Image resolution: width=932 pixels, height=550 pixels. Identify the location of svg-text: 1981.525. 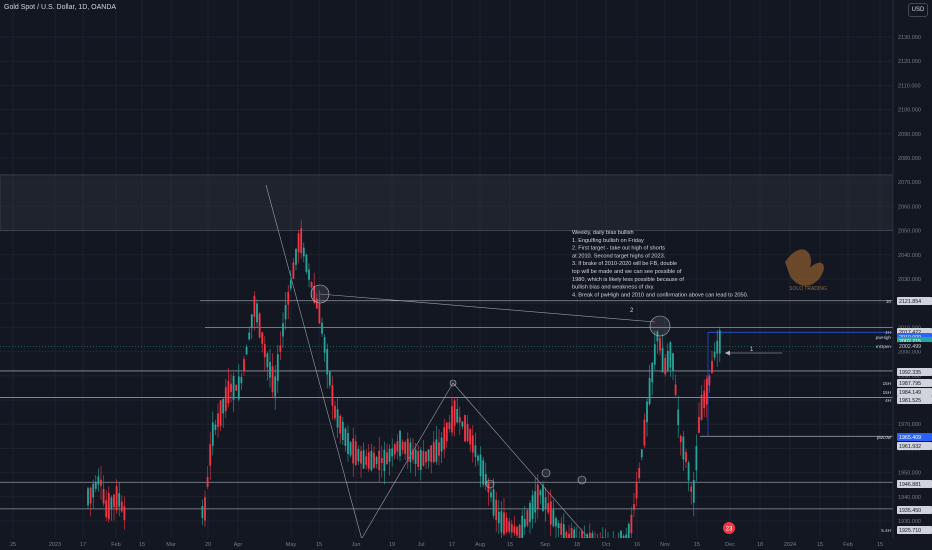
(910, 401).